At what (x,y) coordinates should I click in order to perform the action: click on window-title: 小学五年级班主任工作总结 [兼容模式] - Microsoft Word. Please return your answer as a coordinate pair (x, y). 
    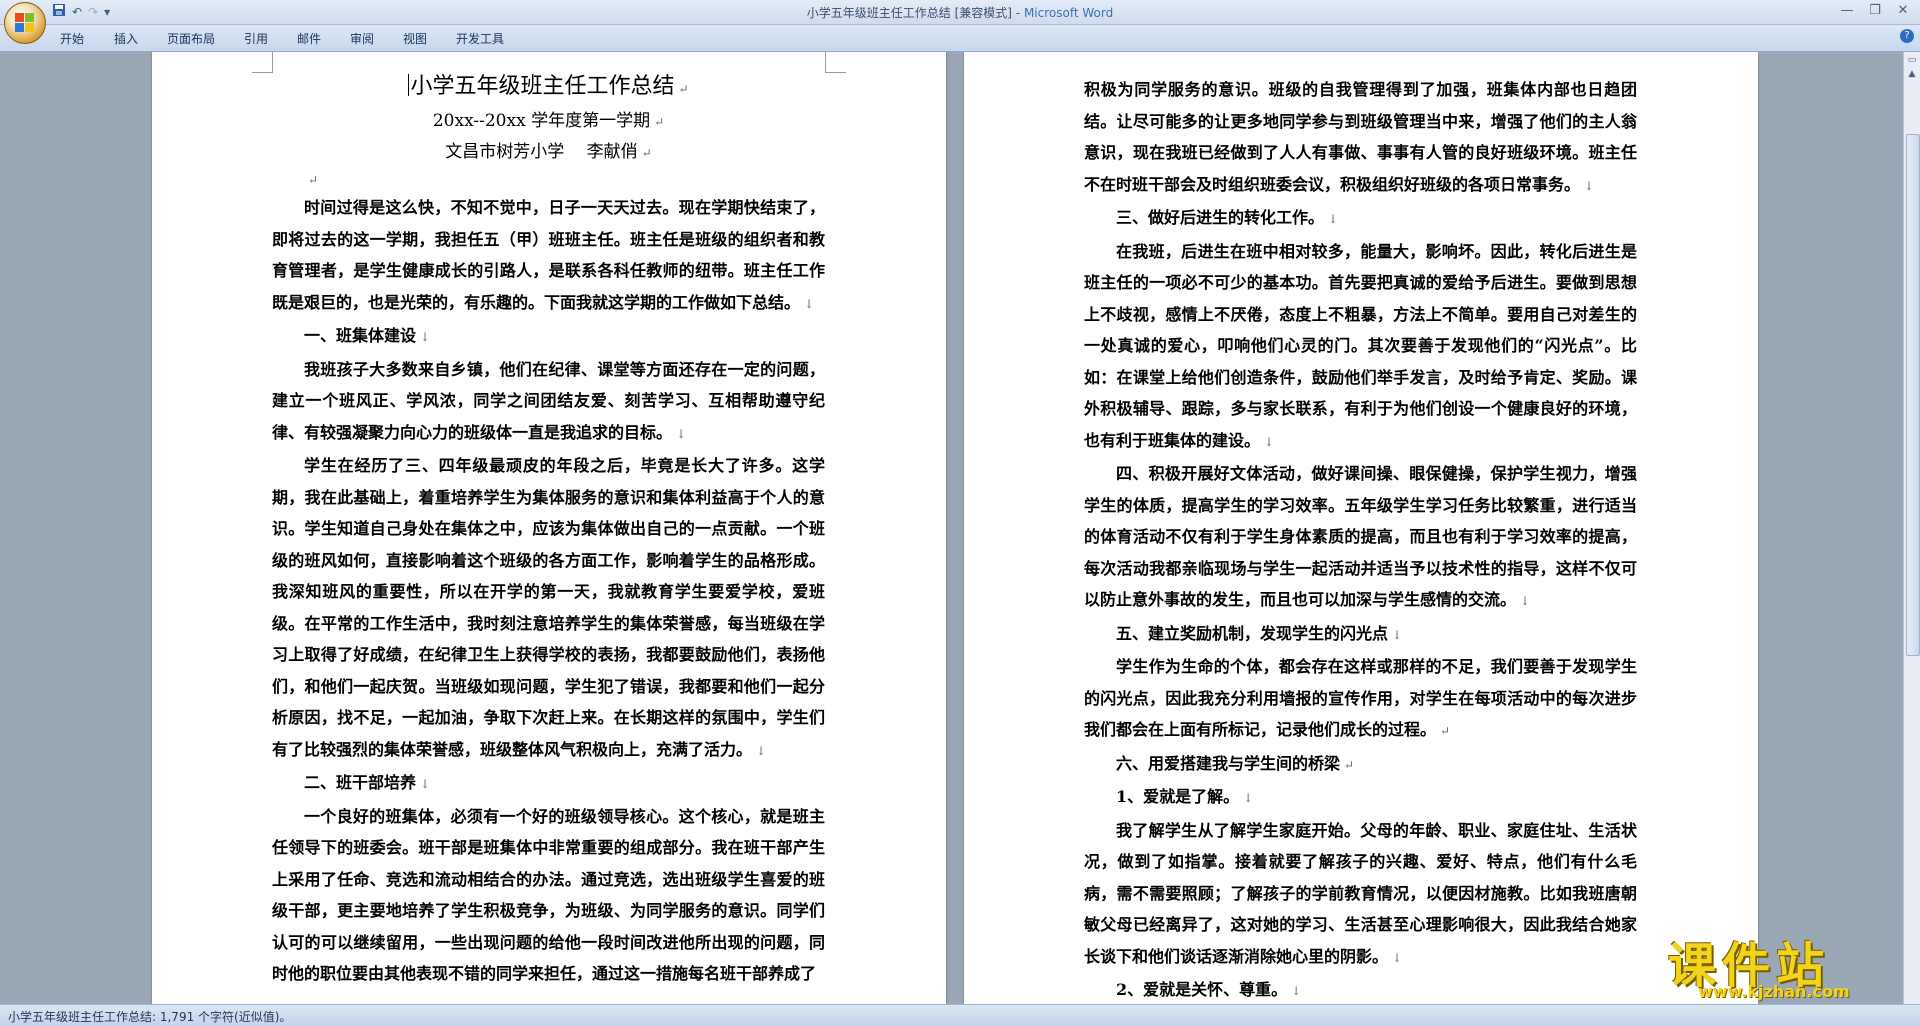
    Looking at the image, I should click on (960, 12).